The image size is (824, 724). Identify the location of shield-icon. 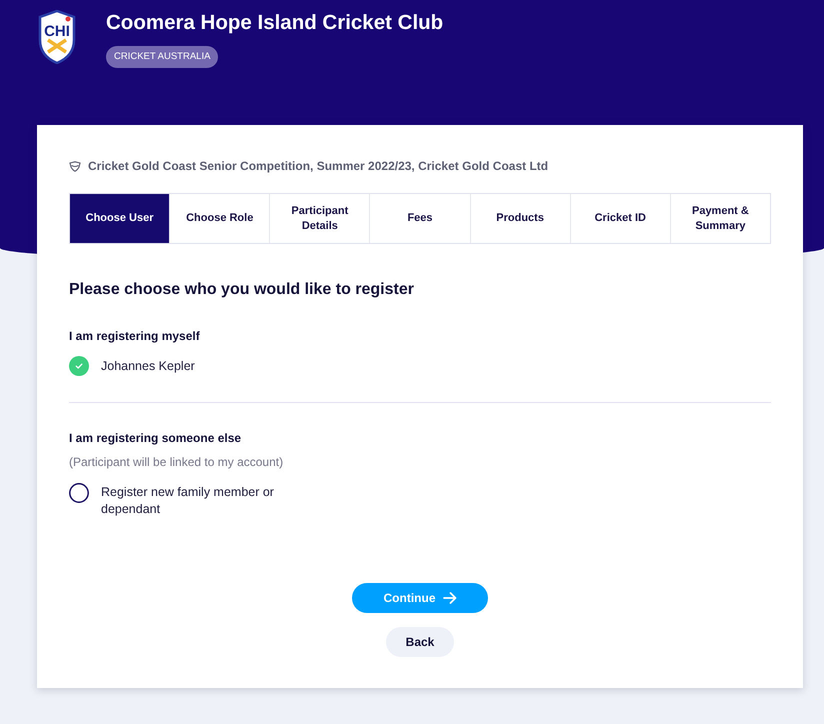
(75, 166).